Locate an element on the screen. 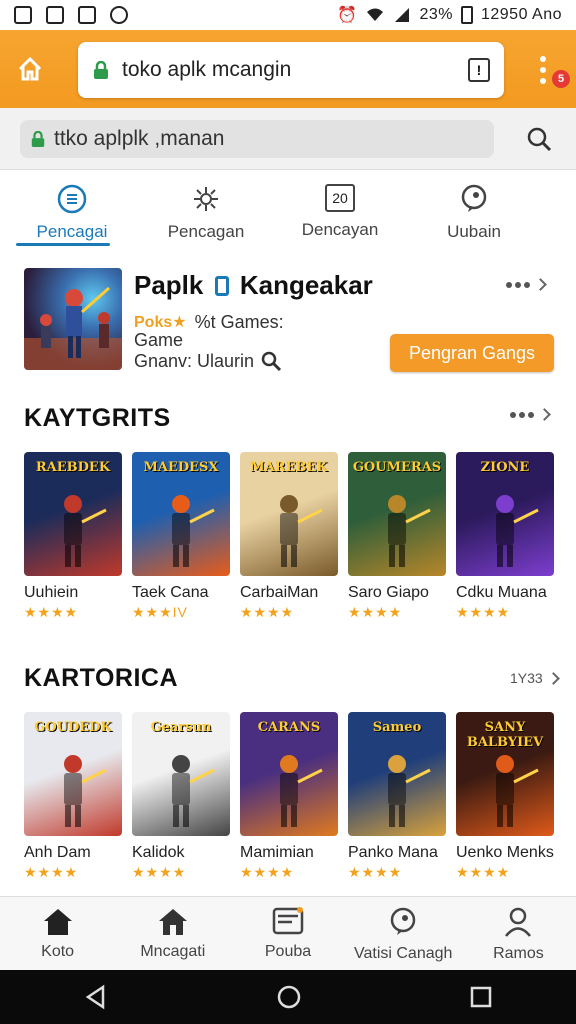  clock: 12950 Ano is located at coordinates (521, 14).